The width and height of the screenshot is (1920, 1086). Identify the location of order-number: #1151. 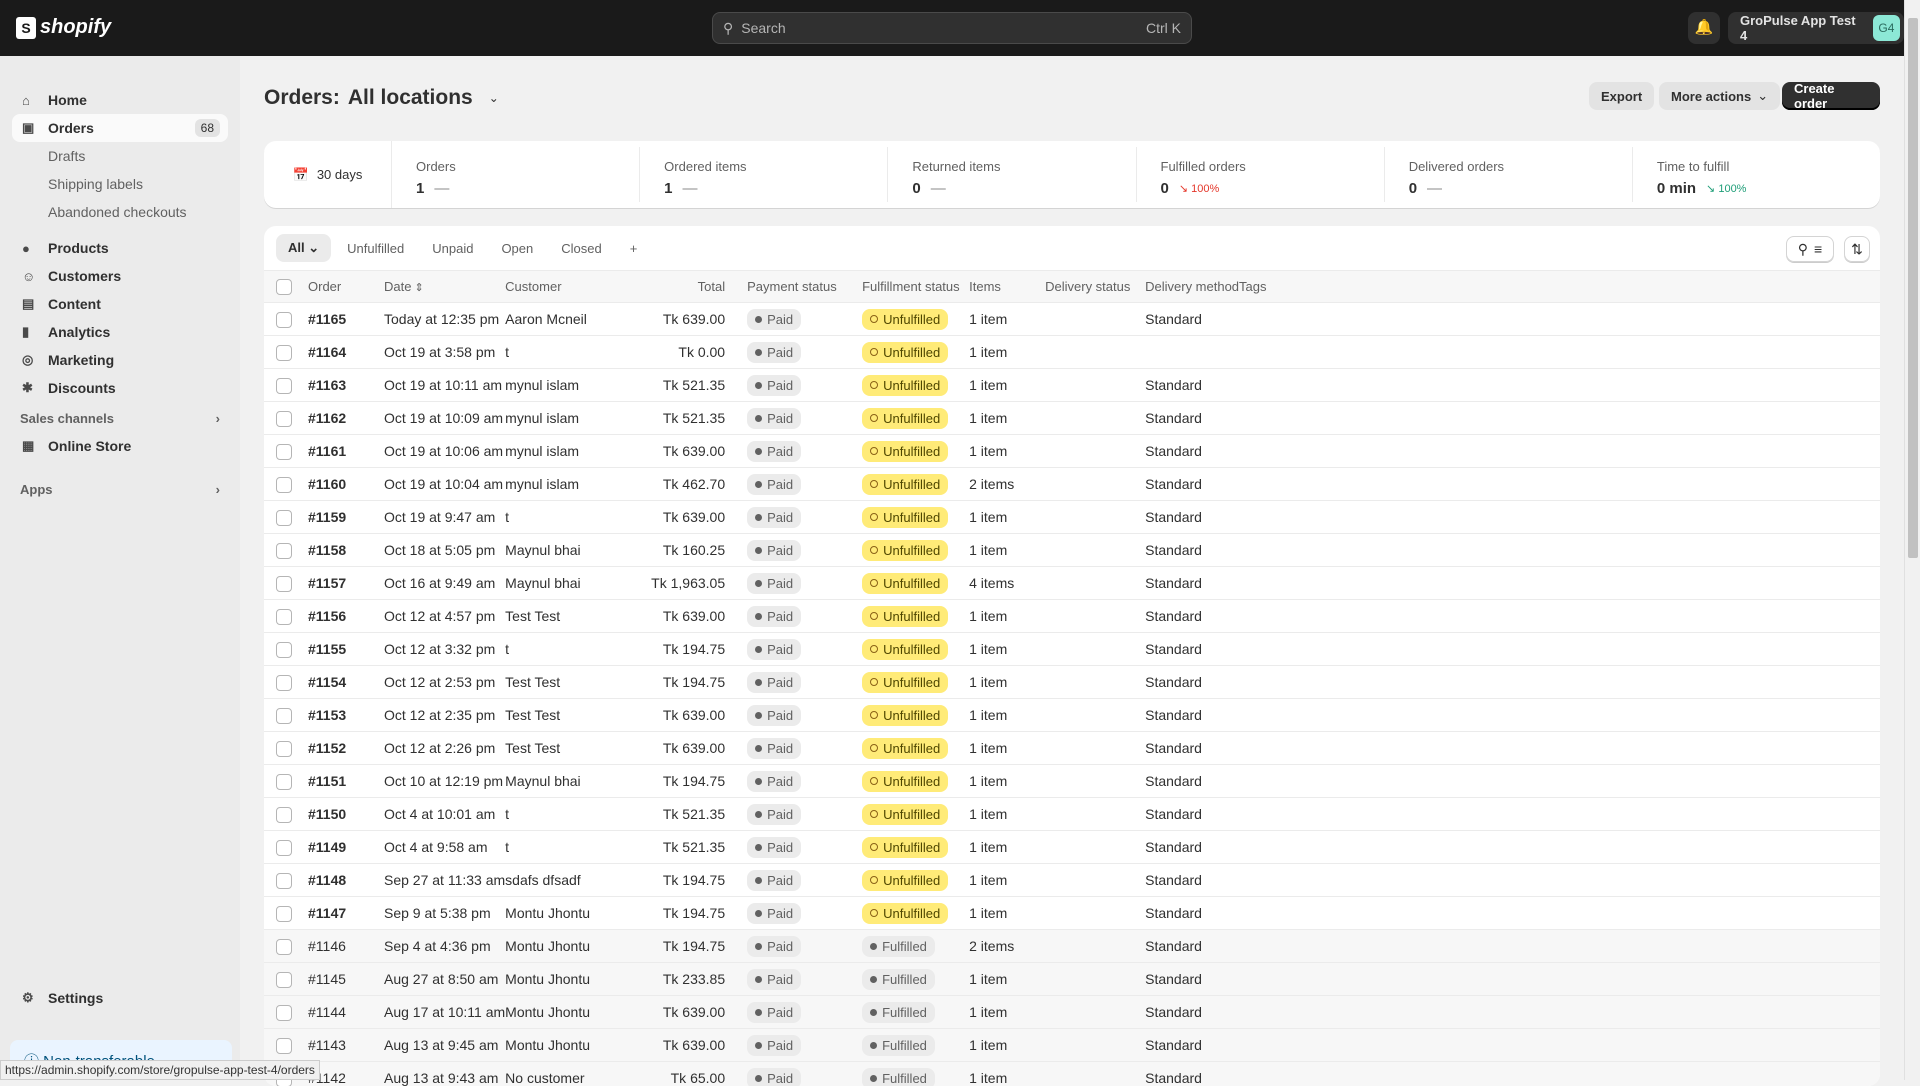
(346, 781).